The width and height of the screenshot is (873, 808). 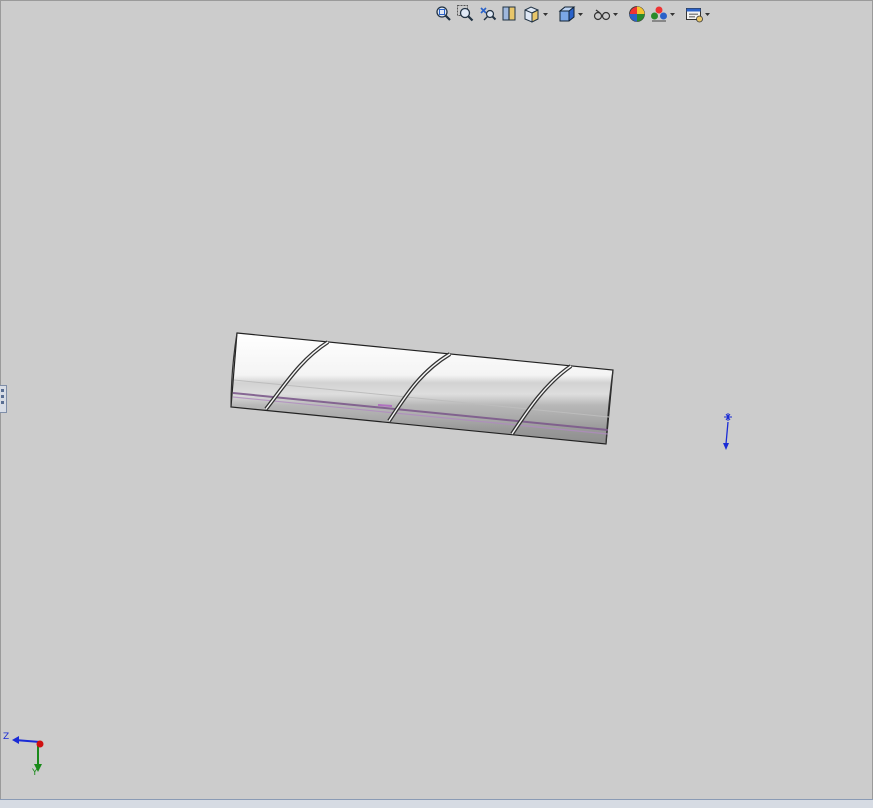 What do you see at coordinates (28, 754) in the screenshot?
I see `reference-triad` at bounding box center [28, 754].